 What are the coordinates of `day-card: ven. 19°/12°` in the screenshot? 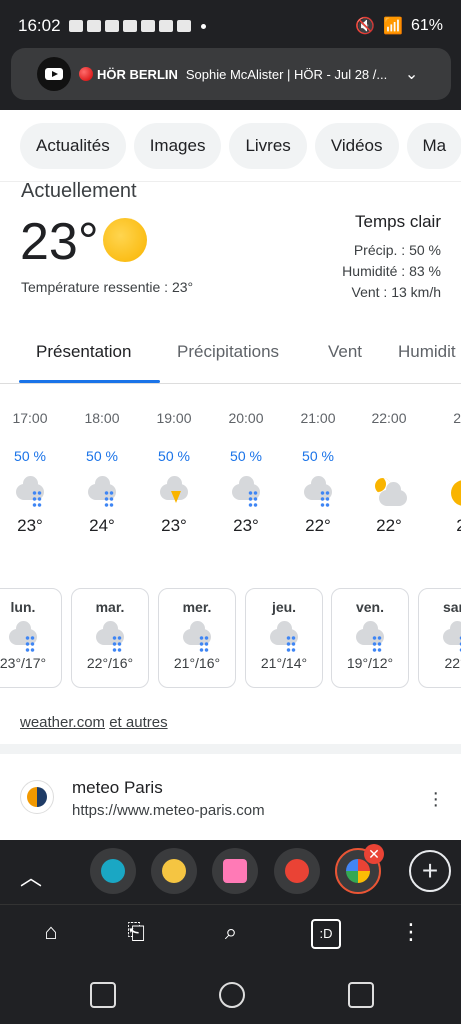 It's located at (370, 638).